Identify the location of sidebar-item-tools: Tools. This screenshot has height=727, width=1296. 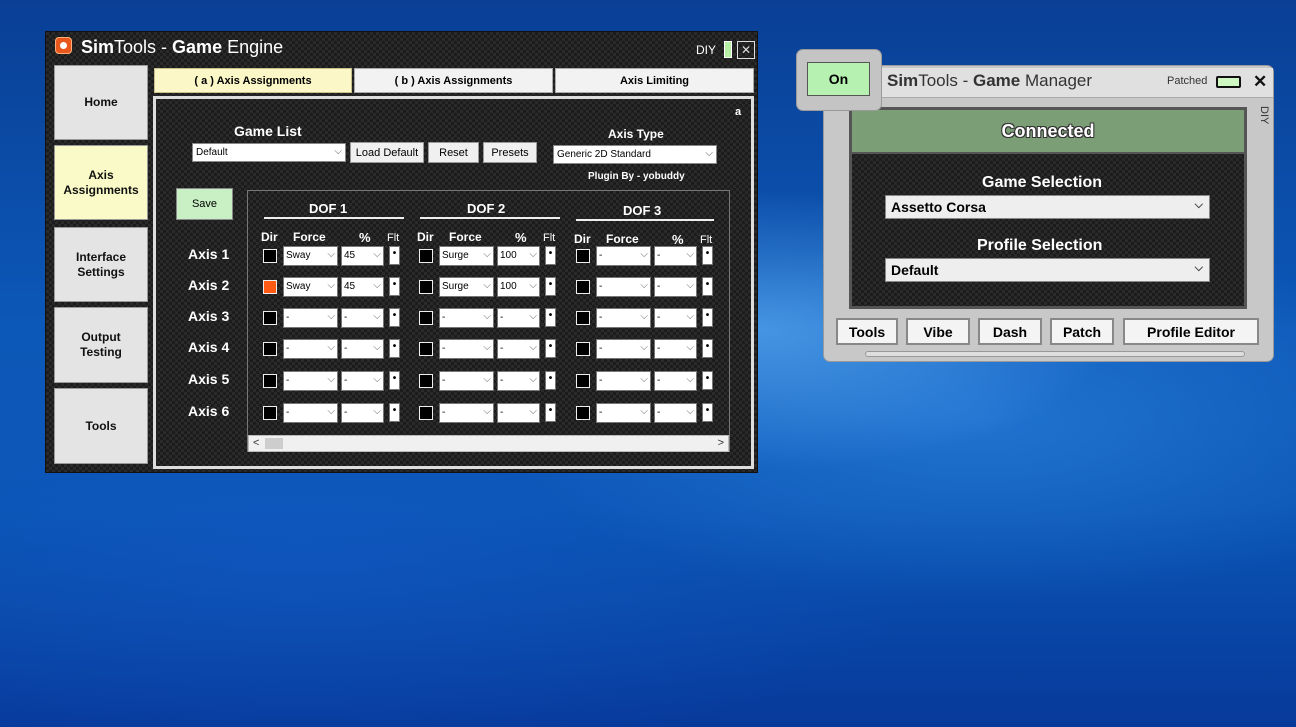
(101, 426).